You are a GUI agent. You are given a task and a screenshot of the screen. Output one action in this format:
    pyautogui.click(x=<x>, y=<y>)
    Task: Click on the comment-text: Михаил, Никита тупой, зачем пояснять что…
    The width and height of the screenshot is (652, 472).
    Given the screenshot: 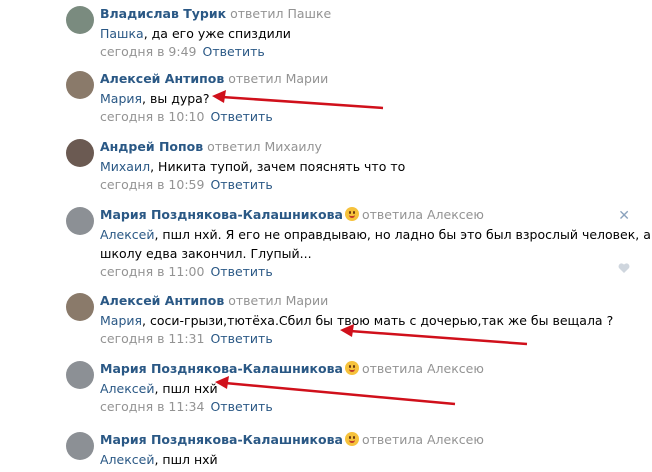 What is the action you would take?
    pyautogui.click(x=361, y=166)
    